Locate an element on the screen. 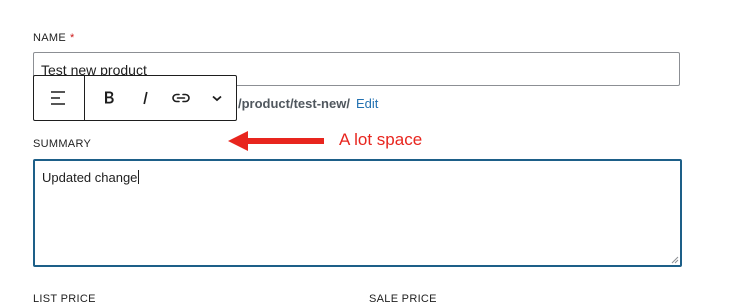 This screenshot has width=731, height=305. name-label: NAME * is located at coordinates (54, 38).